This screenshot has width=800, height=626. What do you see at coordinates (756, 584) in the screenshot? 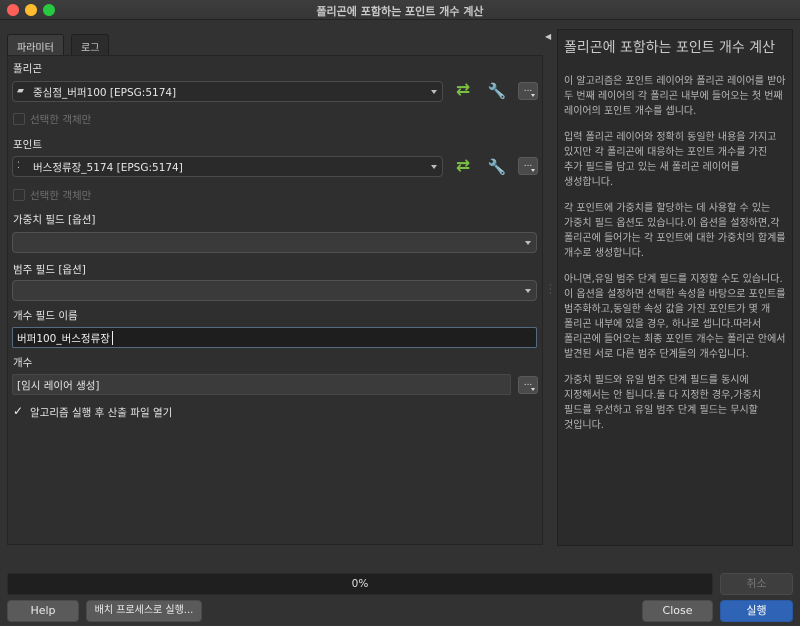
I see `cancel-button: 취소` at bounding box center [756, 584].